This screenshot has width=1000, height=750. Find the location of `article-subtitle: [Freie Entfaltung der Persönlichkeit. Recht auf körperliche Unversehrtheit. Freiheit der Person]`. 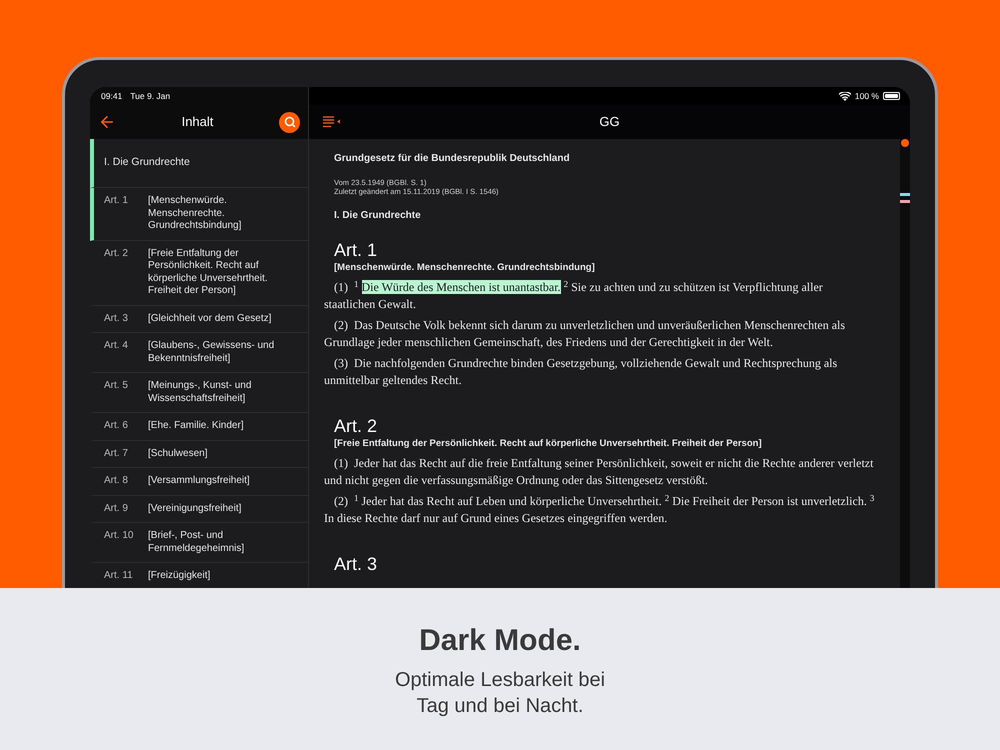

article-subtitle: [Freie Entfaltung der Persönlichkeit. Recht auf körperliche Unversehrtheit. Freiheit der Person] is located at coordinates (548, 444).